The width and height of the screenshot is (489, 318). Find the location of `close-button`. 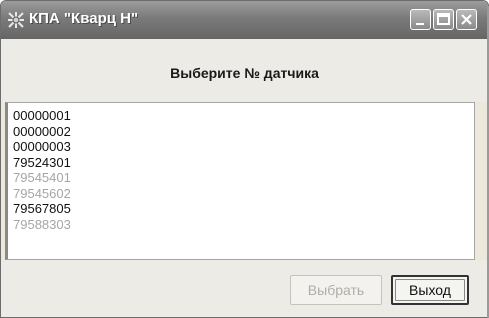

close-button is located at coordinates (466, 19).